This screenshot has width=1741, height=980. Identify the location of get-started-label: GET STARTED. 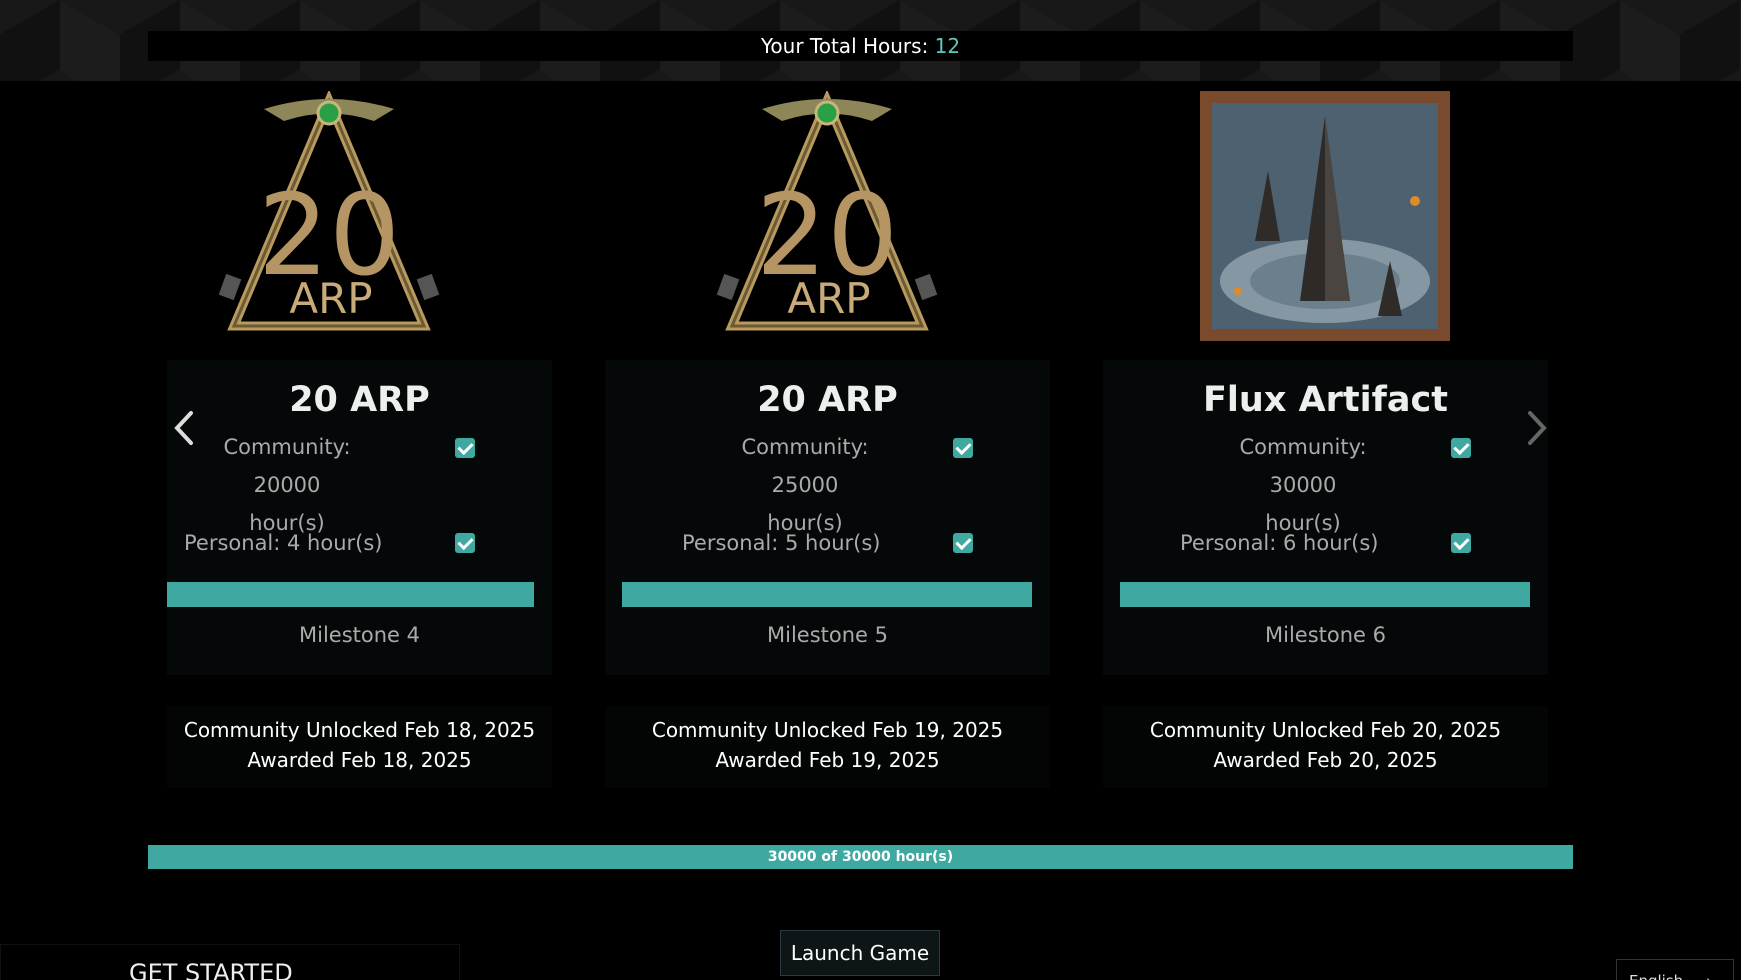
(211, 969).